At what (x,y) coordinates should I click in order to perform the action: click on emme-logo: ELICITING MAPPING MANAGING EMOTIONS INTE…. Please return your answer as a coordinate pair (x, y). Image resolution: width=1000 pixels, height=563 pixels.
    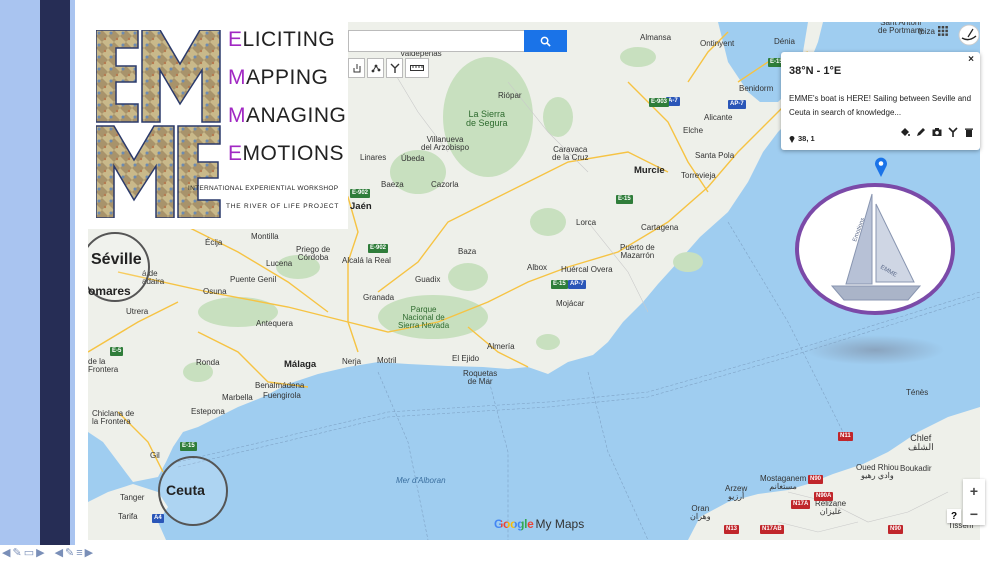
    Looking at the image, I should click on (218, 125).